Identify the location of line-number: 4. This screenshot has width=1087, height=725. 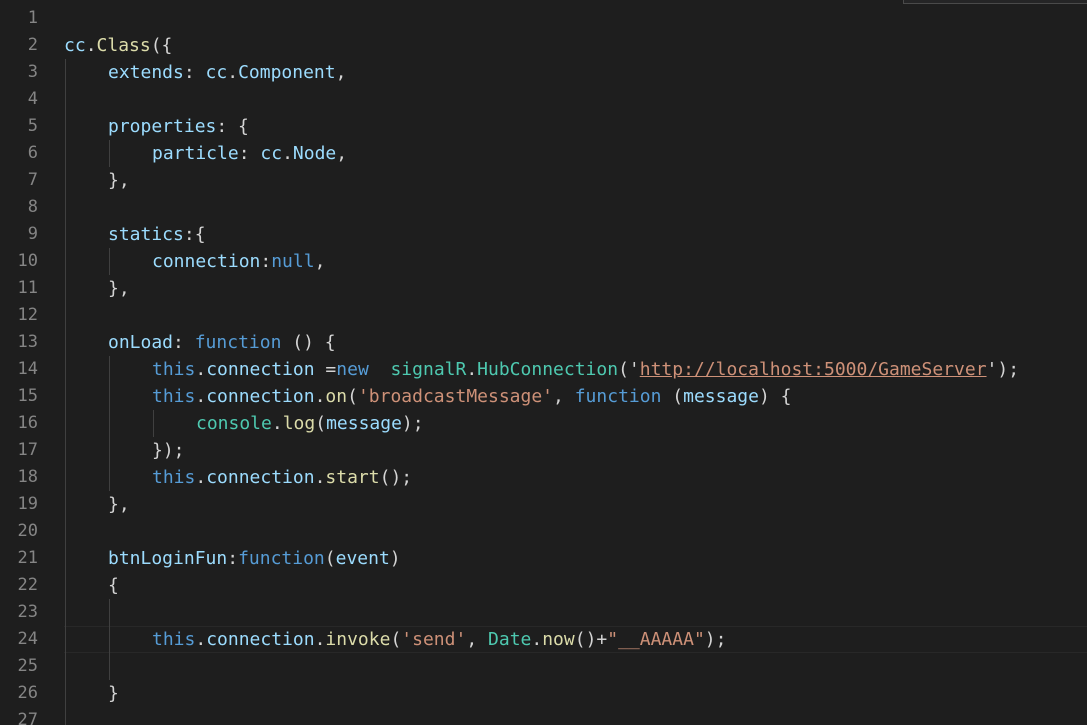
(32, 99).